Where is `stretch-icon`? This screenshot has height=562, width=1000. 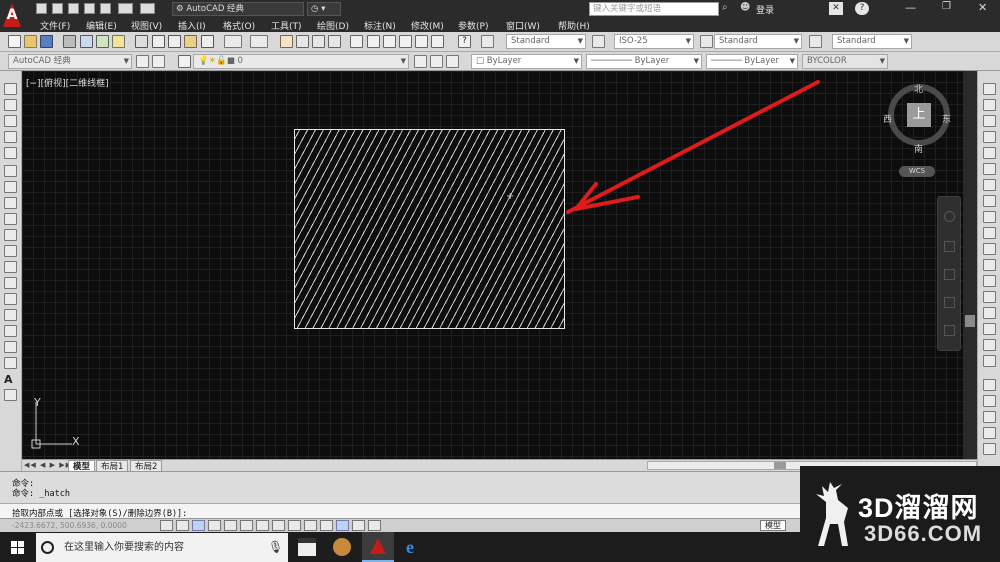 stretch-icon is located at coordinates (989, 217).